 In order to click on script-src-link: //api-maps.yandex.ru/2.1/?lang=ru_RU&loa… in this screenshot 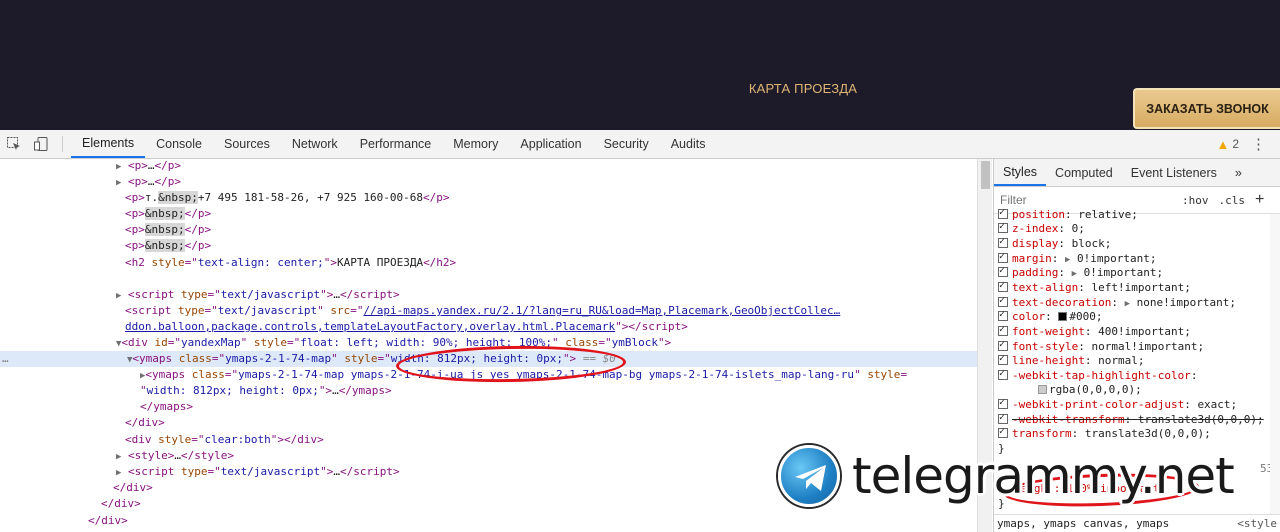, I will do `click(601, 310)`.